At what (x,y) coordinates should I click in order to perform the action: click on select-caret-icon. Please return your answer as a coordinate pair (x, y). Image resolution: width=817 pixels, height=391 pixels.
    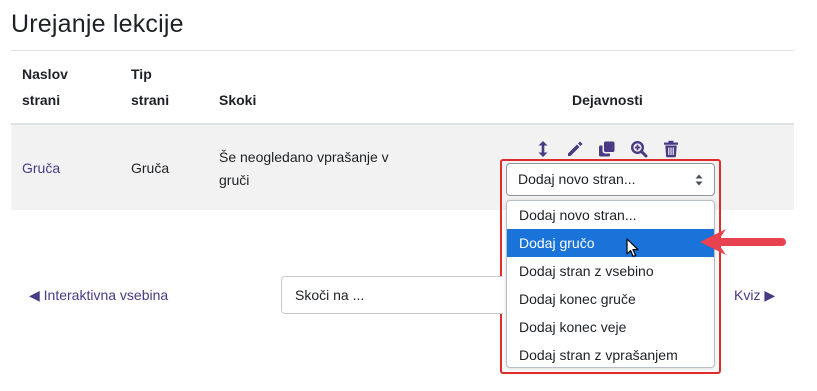
    Looking at the image, I should click on (699, 180).